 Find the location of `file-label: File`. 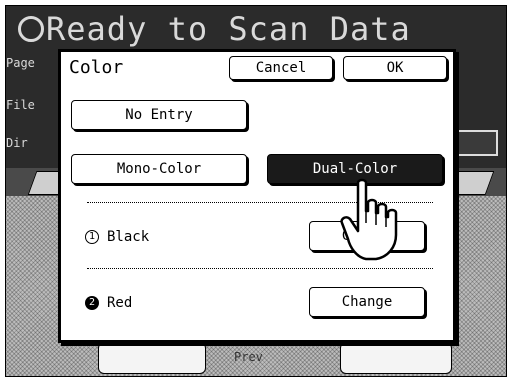

file-label: File is located at coordinates (20, 105).